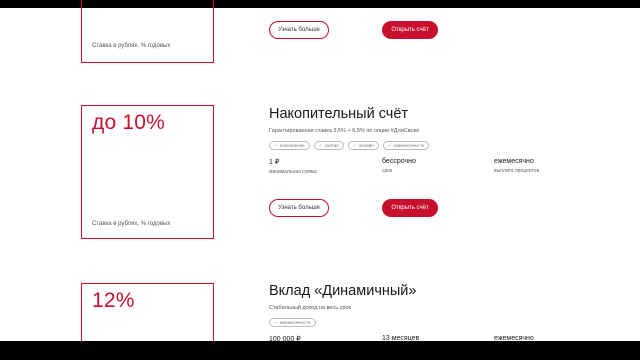 The image size is (640, 360). I want to click on fact-value: 1 ₽, so click(274, 162).